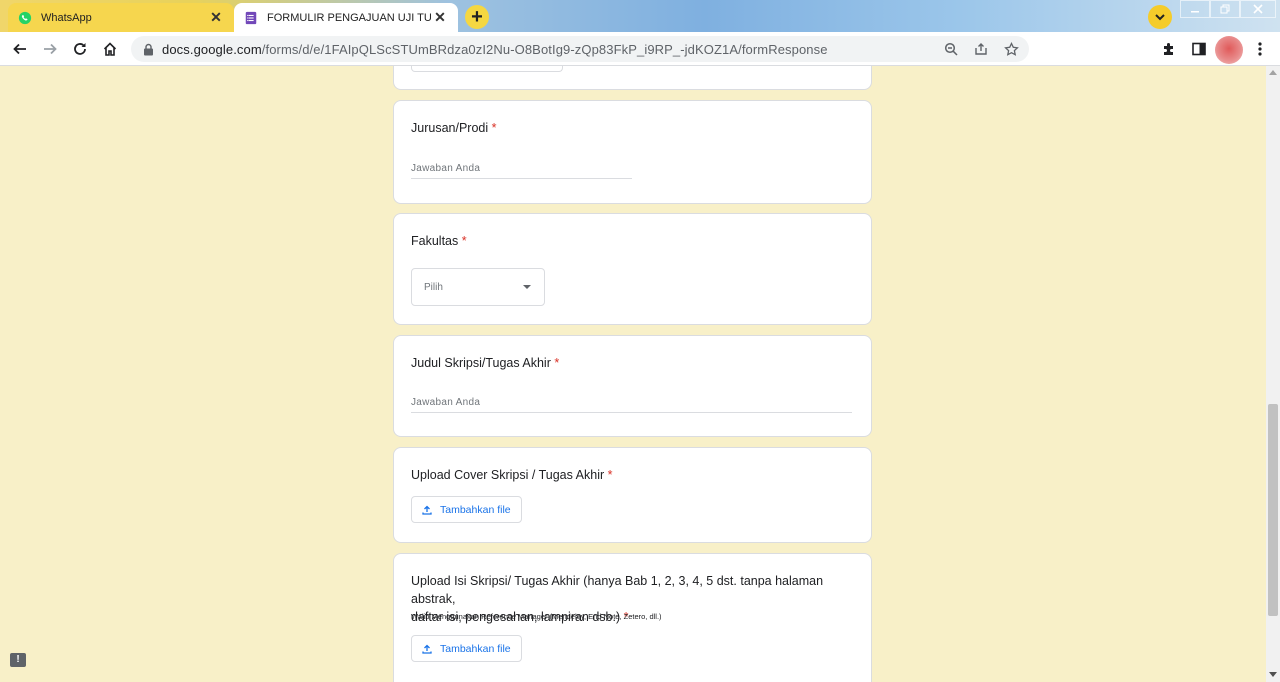 Image resolution: width=1280 pixels, height=682 pixels. I want to click on page-scrollbar, so click(1273, 374).